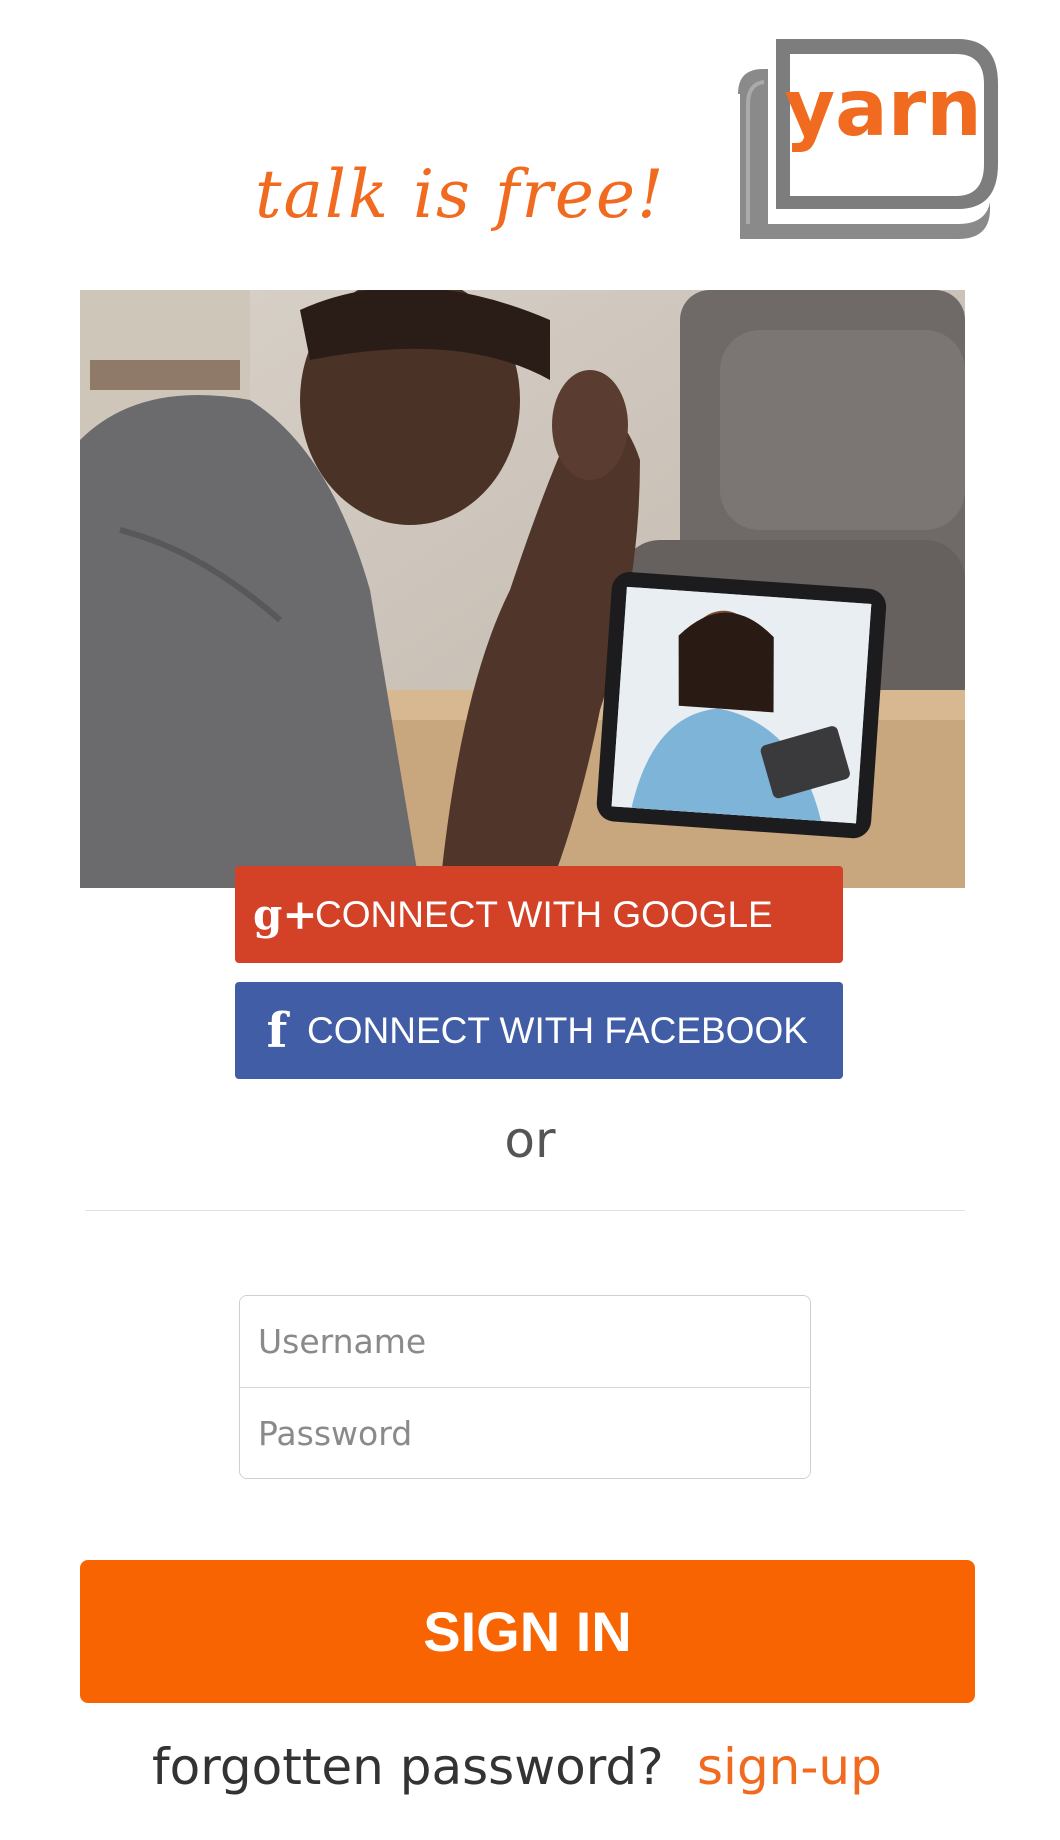 The image size is (1060, 1840). I want to click on logo-text: yarn, so click(883, 109).